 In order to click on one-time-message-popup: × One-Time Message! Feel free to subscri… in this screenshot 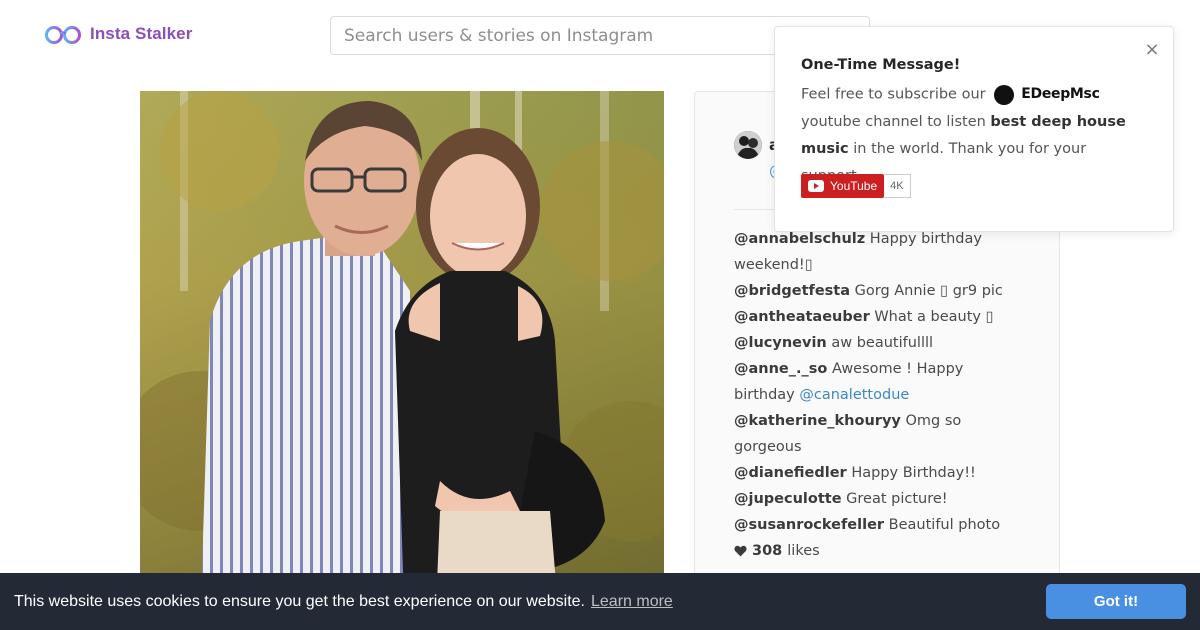, I will do `click(974, 129)`.